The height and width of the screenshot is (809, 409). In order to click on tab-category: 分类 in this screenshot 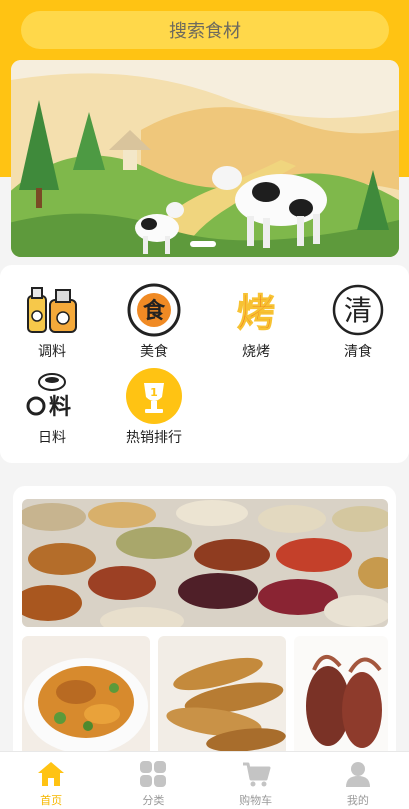, I will do `click(153, 780)`.